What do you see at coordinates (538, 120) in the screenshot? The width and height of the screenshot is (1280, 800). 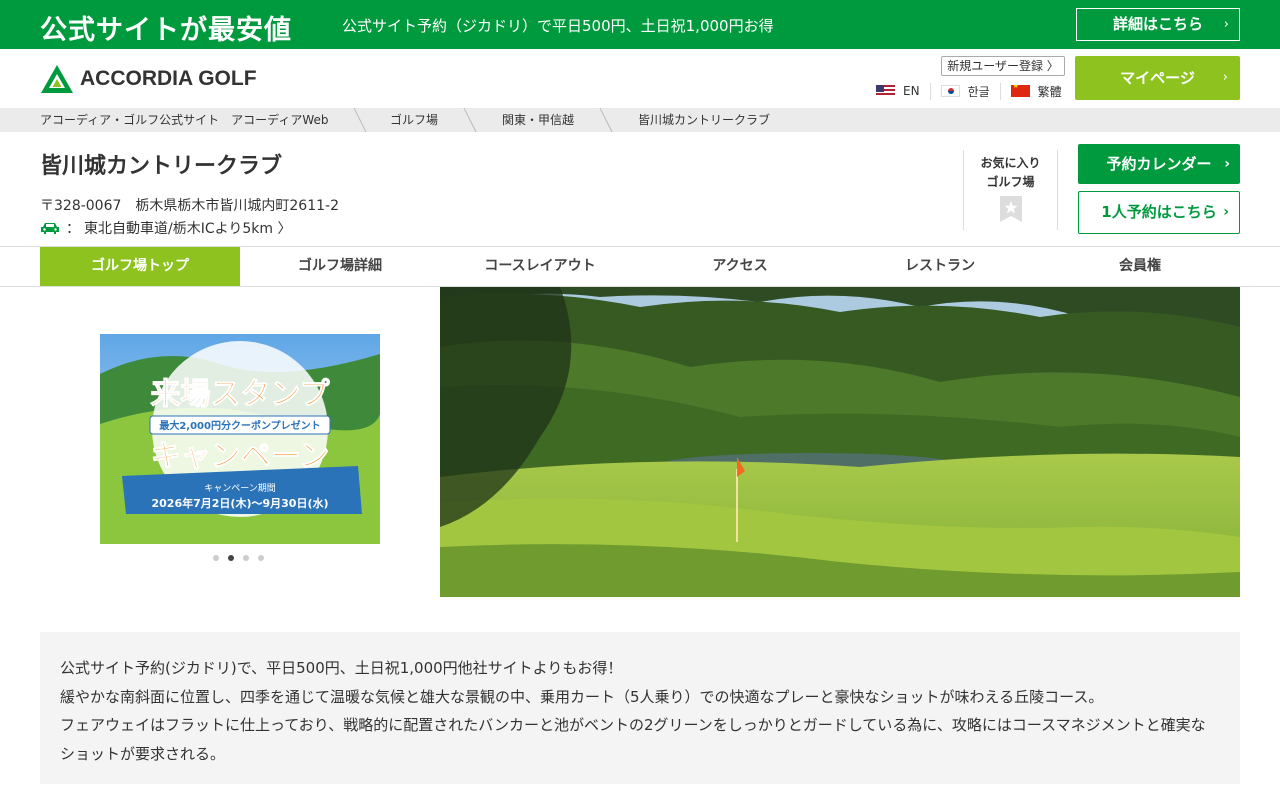 I see `breadcrumb-region: 関東・甲信越` at bounding box center [538, 120].